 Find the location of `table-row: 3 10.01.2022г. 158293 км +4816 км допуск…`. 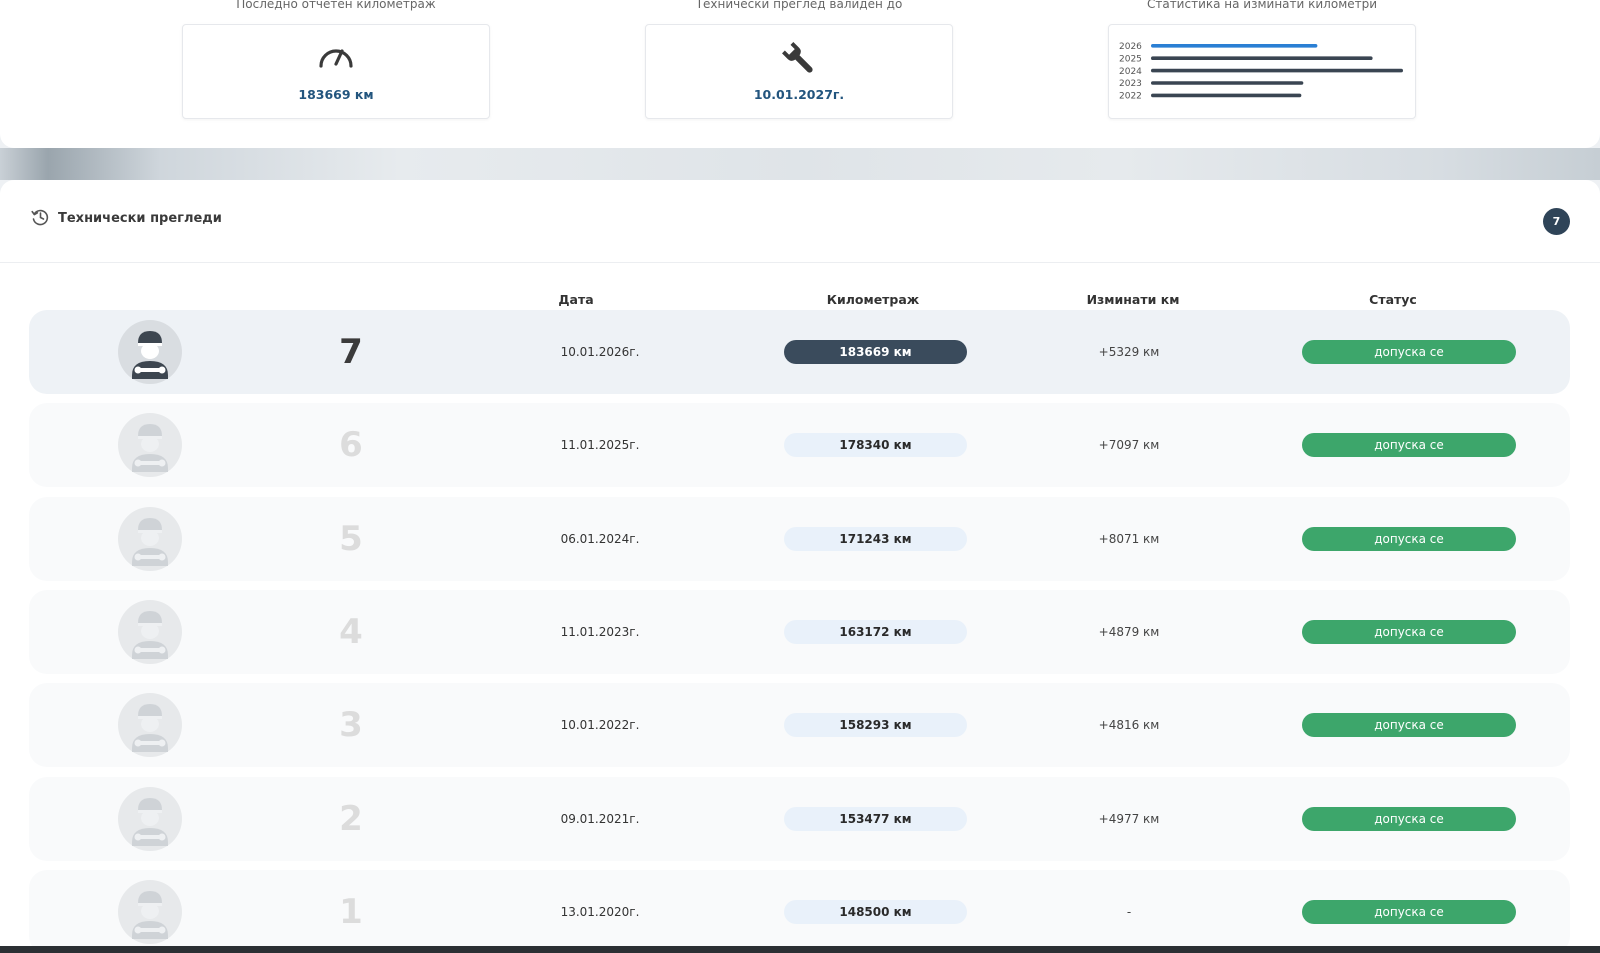

table-row: 3 10.01.2022г. 158293 км +4816 км допуск… is located at coordinates (799, 725).